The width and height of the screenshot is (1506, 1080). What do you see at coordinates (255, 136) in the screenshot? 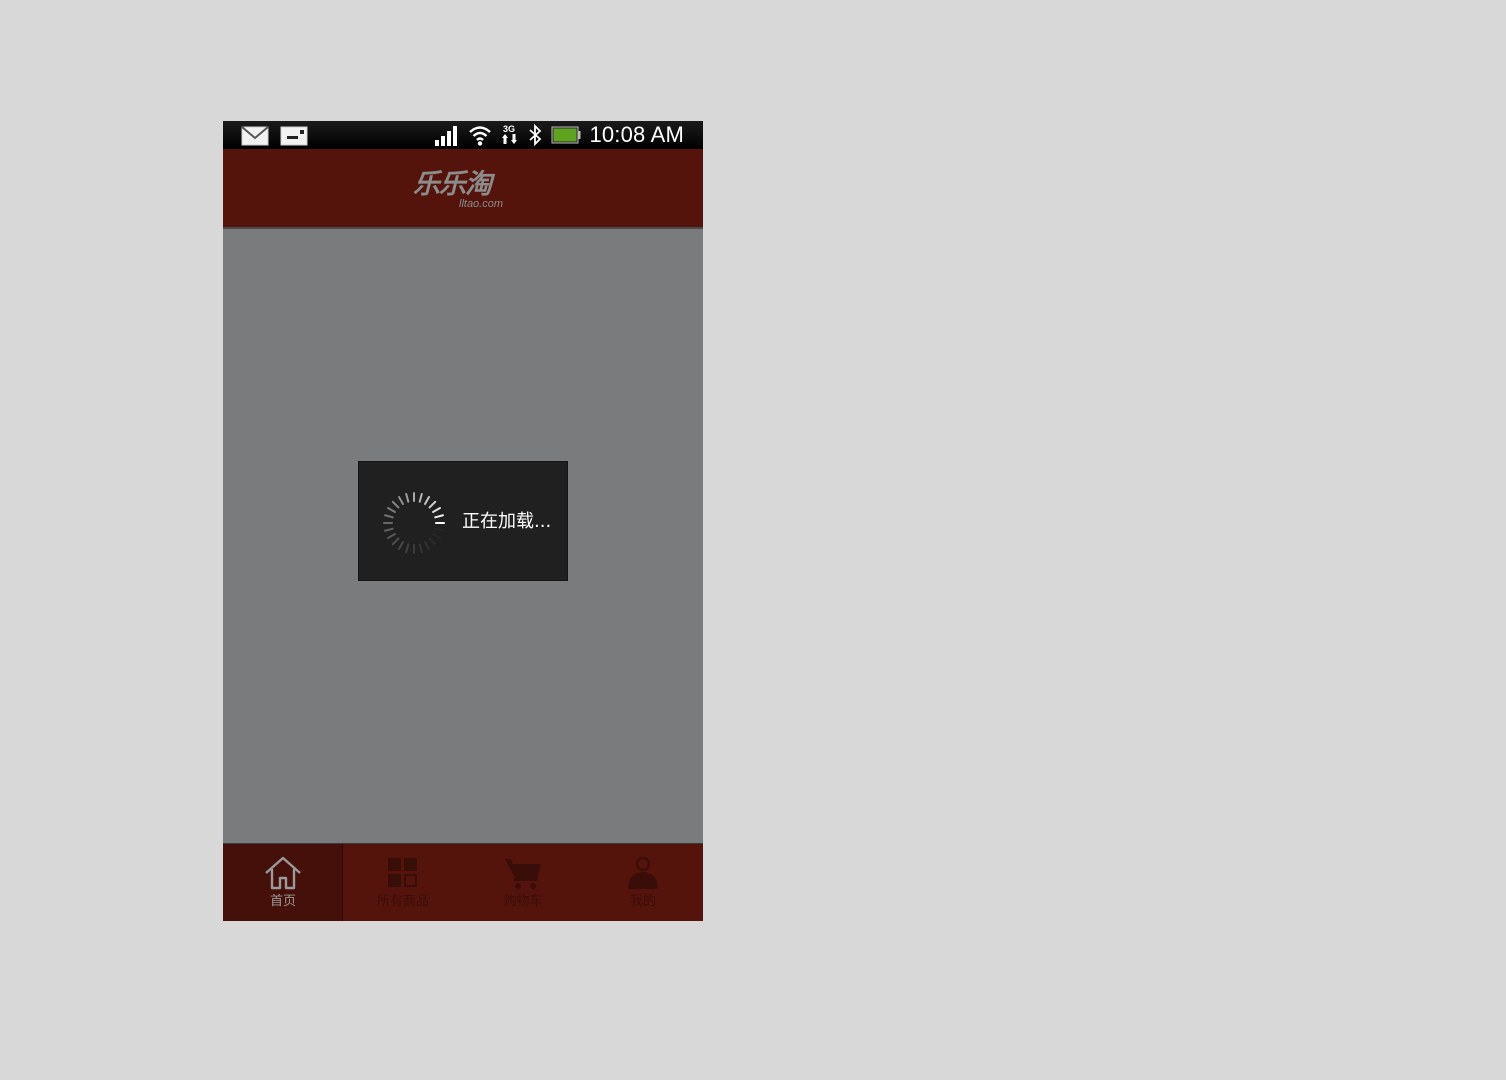
I see `mail-icon` at bounding box center [255, 136].